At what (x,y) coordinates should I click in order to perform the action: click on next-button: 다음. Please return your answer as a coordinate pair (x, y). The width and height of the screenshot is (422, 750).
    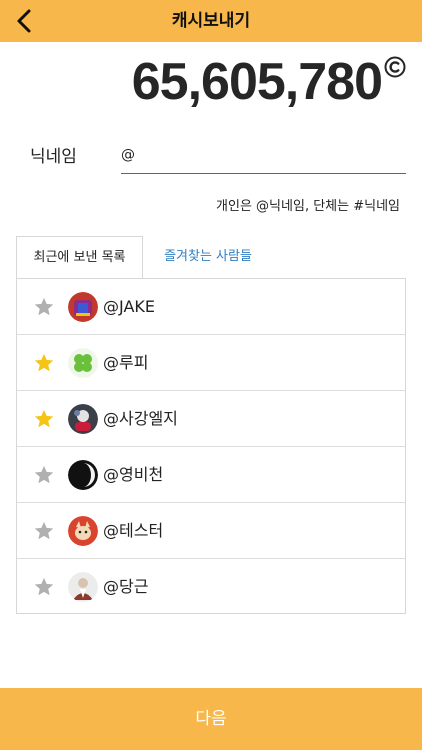
    Looking at the image, I should click on (211, 719).